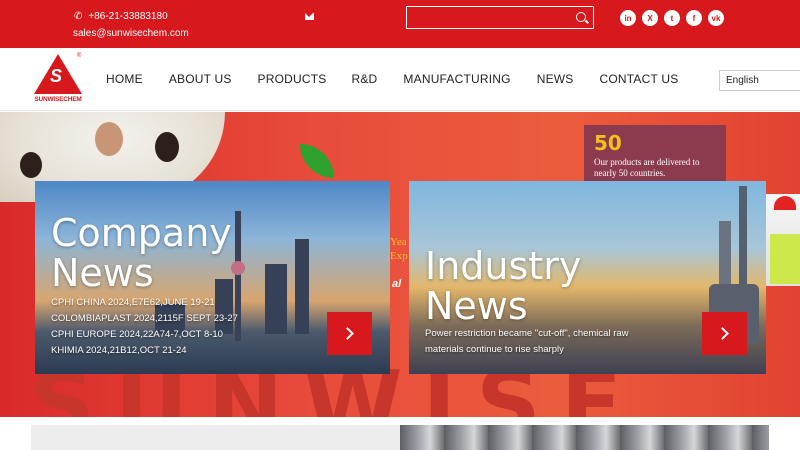 The height and width of the screenshot is (450, 800). I want to click on nav-home: HOME, so click(124, 79).